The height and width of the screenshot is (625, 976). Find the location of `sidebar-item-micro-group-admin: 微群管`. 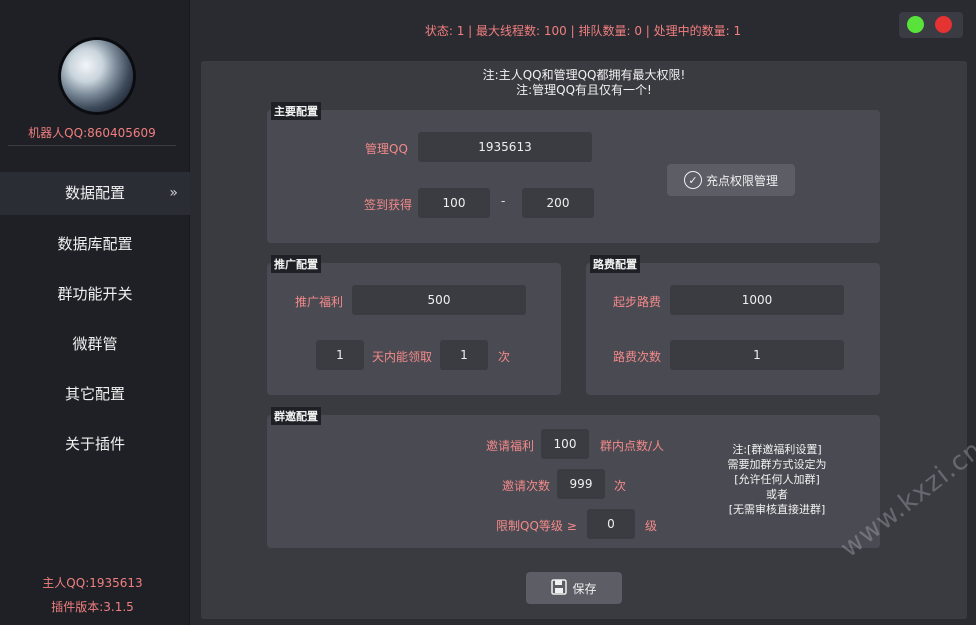

sidebar-item-micro-group-admin: 微群管 is located at coordinates (95, 347).